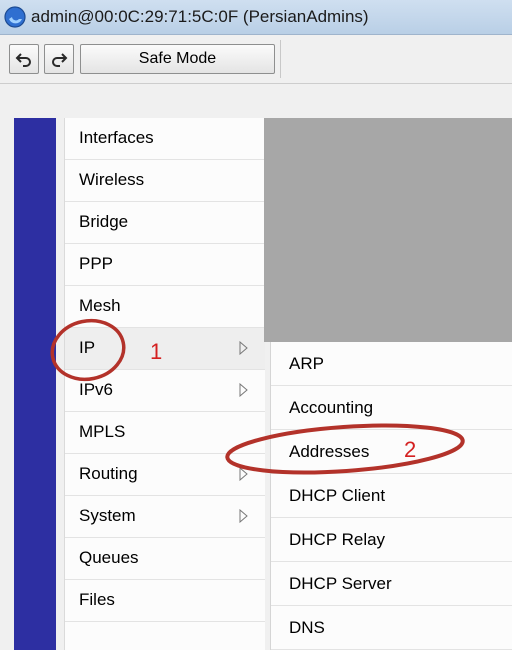 This screenshot has height=650, width=512. I want to click on step-2-label: 2, so click(410, 449).